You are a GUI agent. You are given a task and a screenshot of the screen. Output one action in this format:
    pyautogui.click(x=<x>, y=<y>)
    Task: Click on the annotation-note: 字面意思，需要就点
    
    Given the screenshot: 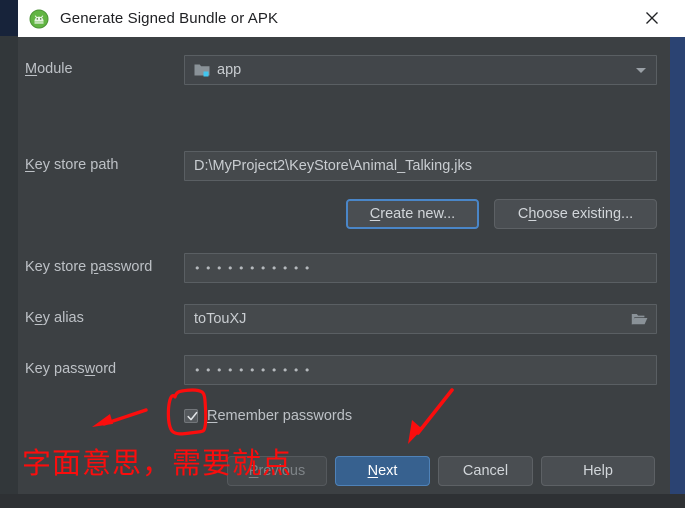 What is the action you would take?
    pyautogui.click(x=157, y=463)
    